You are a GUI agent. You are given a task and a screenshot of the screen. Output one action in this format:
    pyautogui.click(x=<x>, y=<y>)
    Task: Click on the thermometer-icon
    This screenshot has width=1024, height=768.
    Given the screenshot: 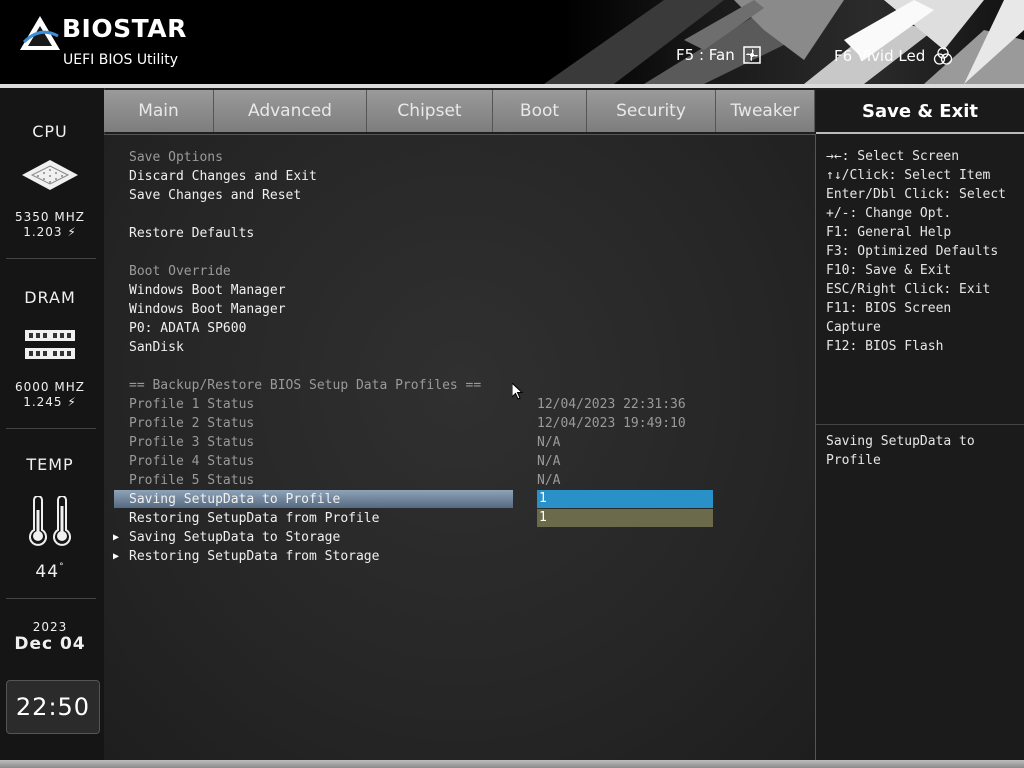 What is the action you would take?
    pyautogui.click(x=50, y=521)
    